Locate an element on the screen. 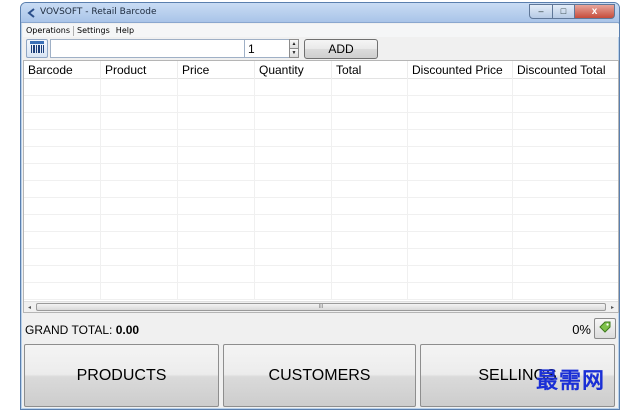 Image resolution: width=630 pixels, height=413 pixels. quantity-up-button: ▲ is located at coordinates (294, 44).